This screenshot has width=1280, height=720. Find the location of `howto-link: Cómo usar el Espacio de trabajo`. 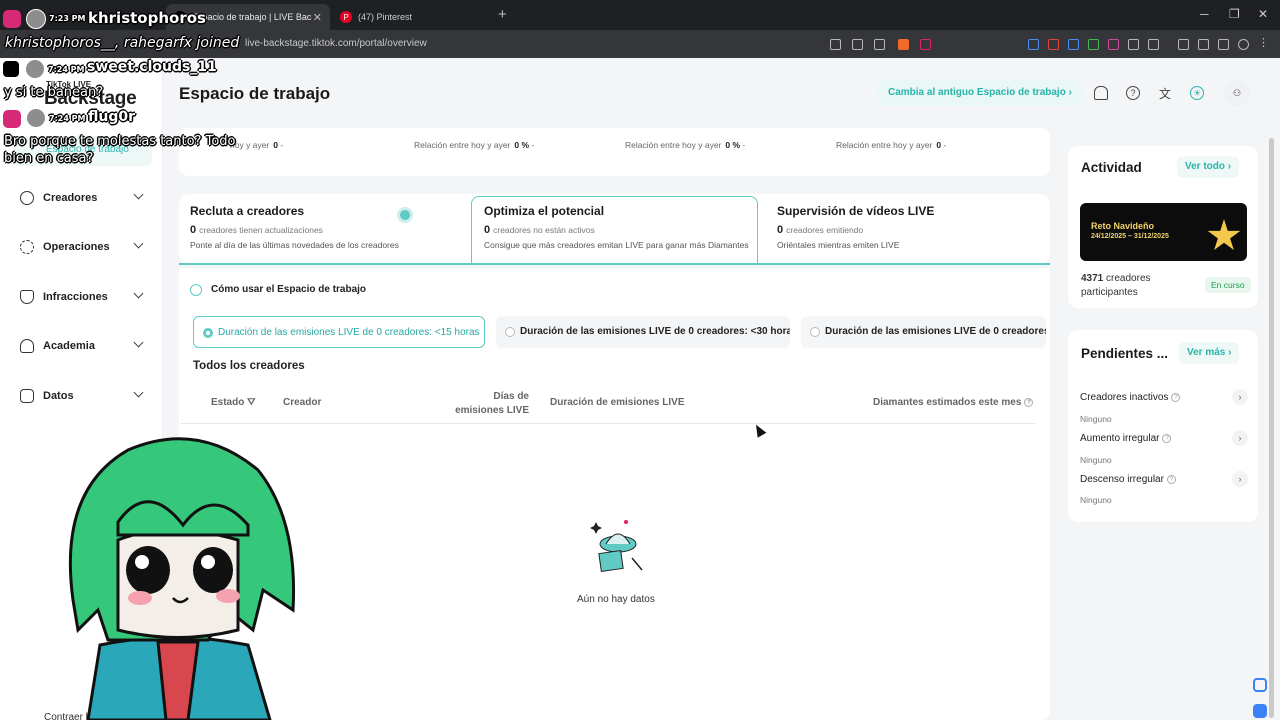

howto-link: Cómo usar el Espacio de trabajo is located at coordinates (277, 290).